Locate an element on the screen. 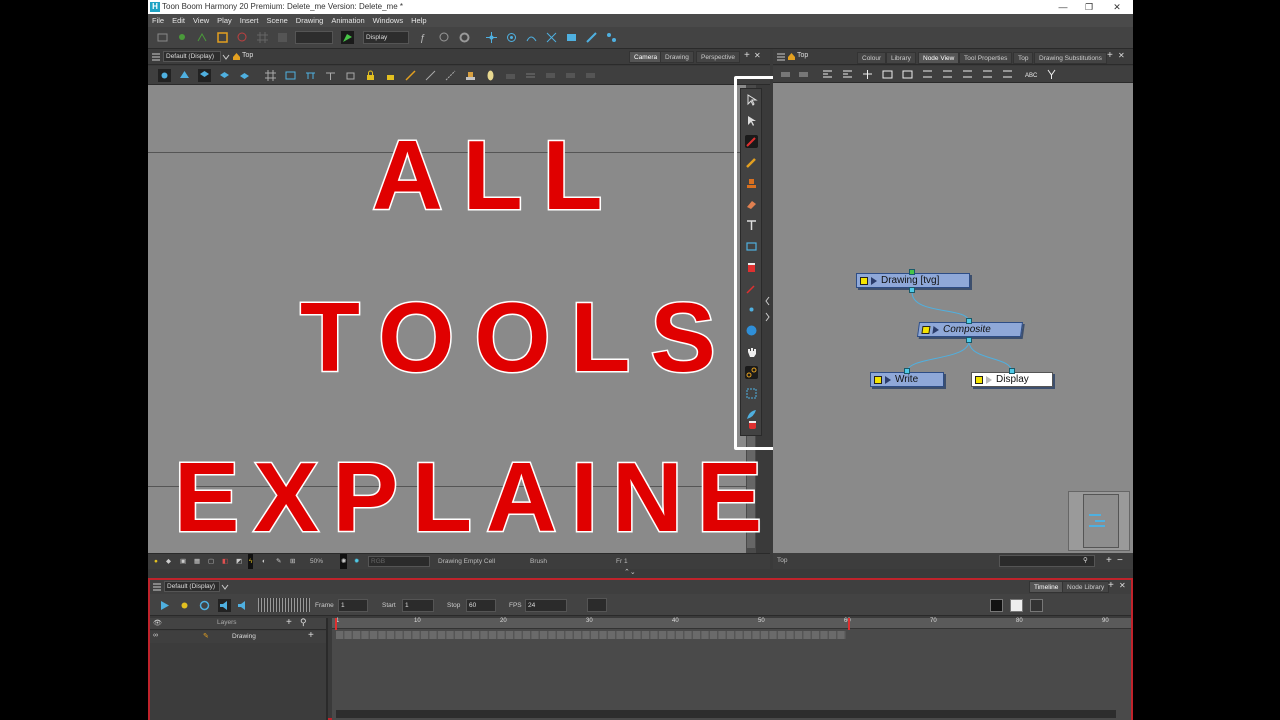 The image size is (1280, 720). expand-icon: ⌃⌄ is located at coordinates (630, 572).